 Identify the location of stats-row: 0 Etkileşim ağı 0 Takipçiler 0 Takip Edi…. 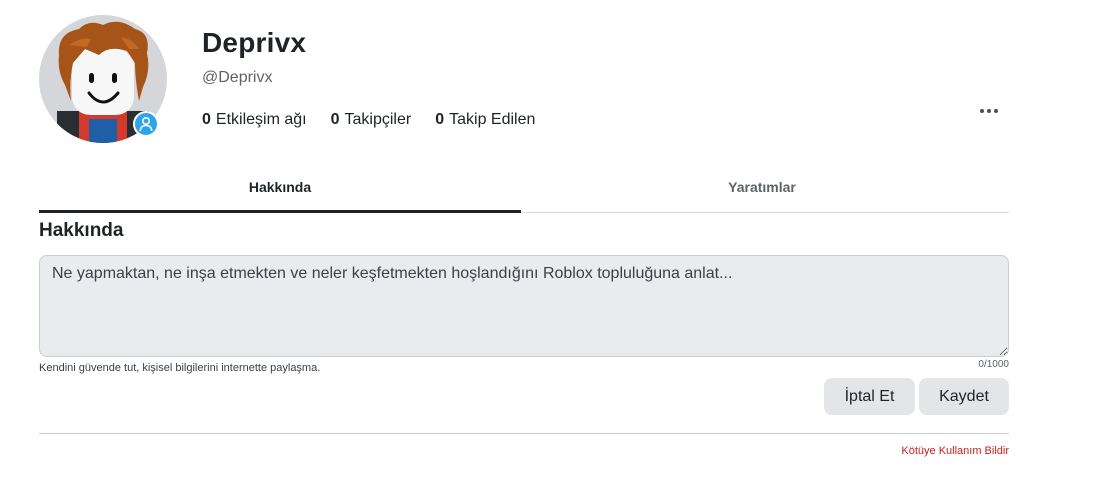
(368, 120).